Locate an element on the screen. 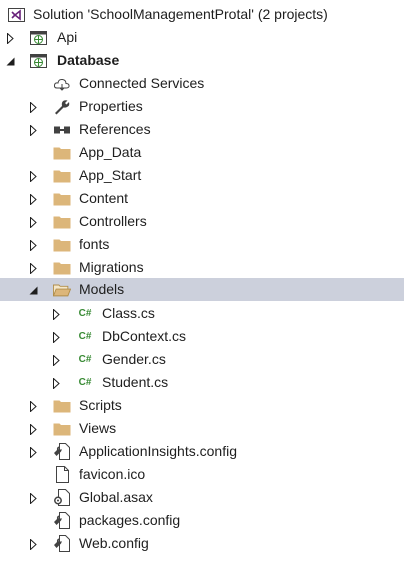  item-label: ApplicationInsights.config is located at coordinates (158, 451).